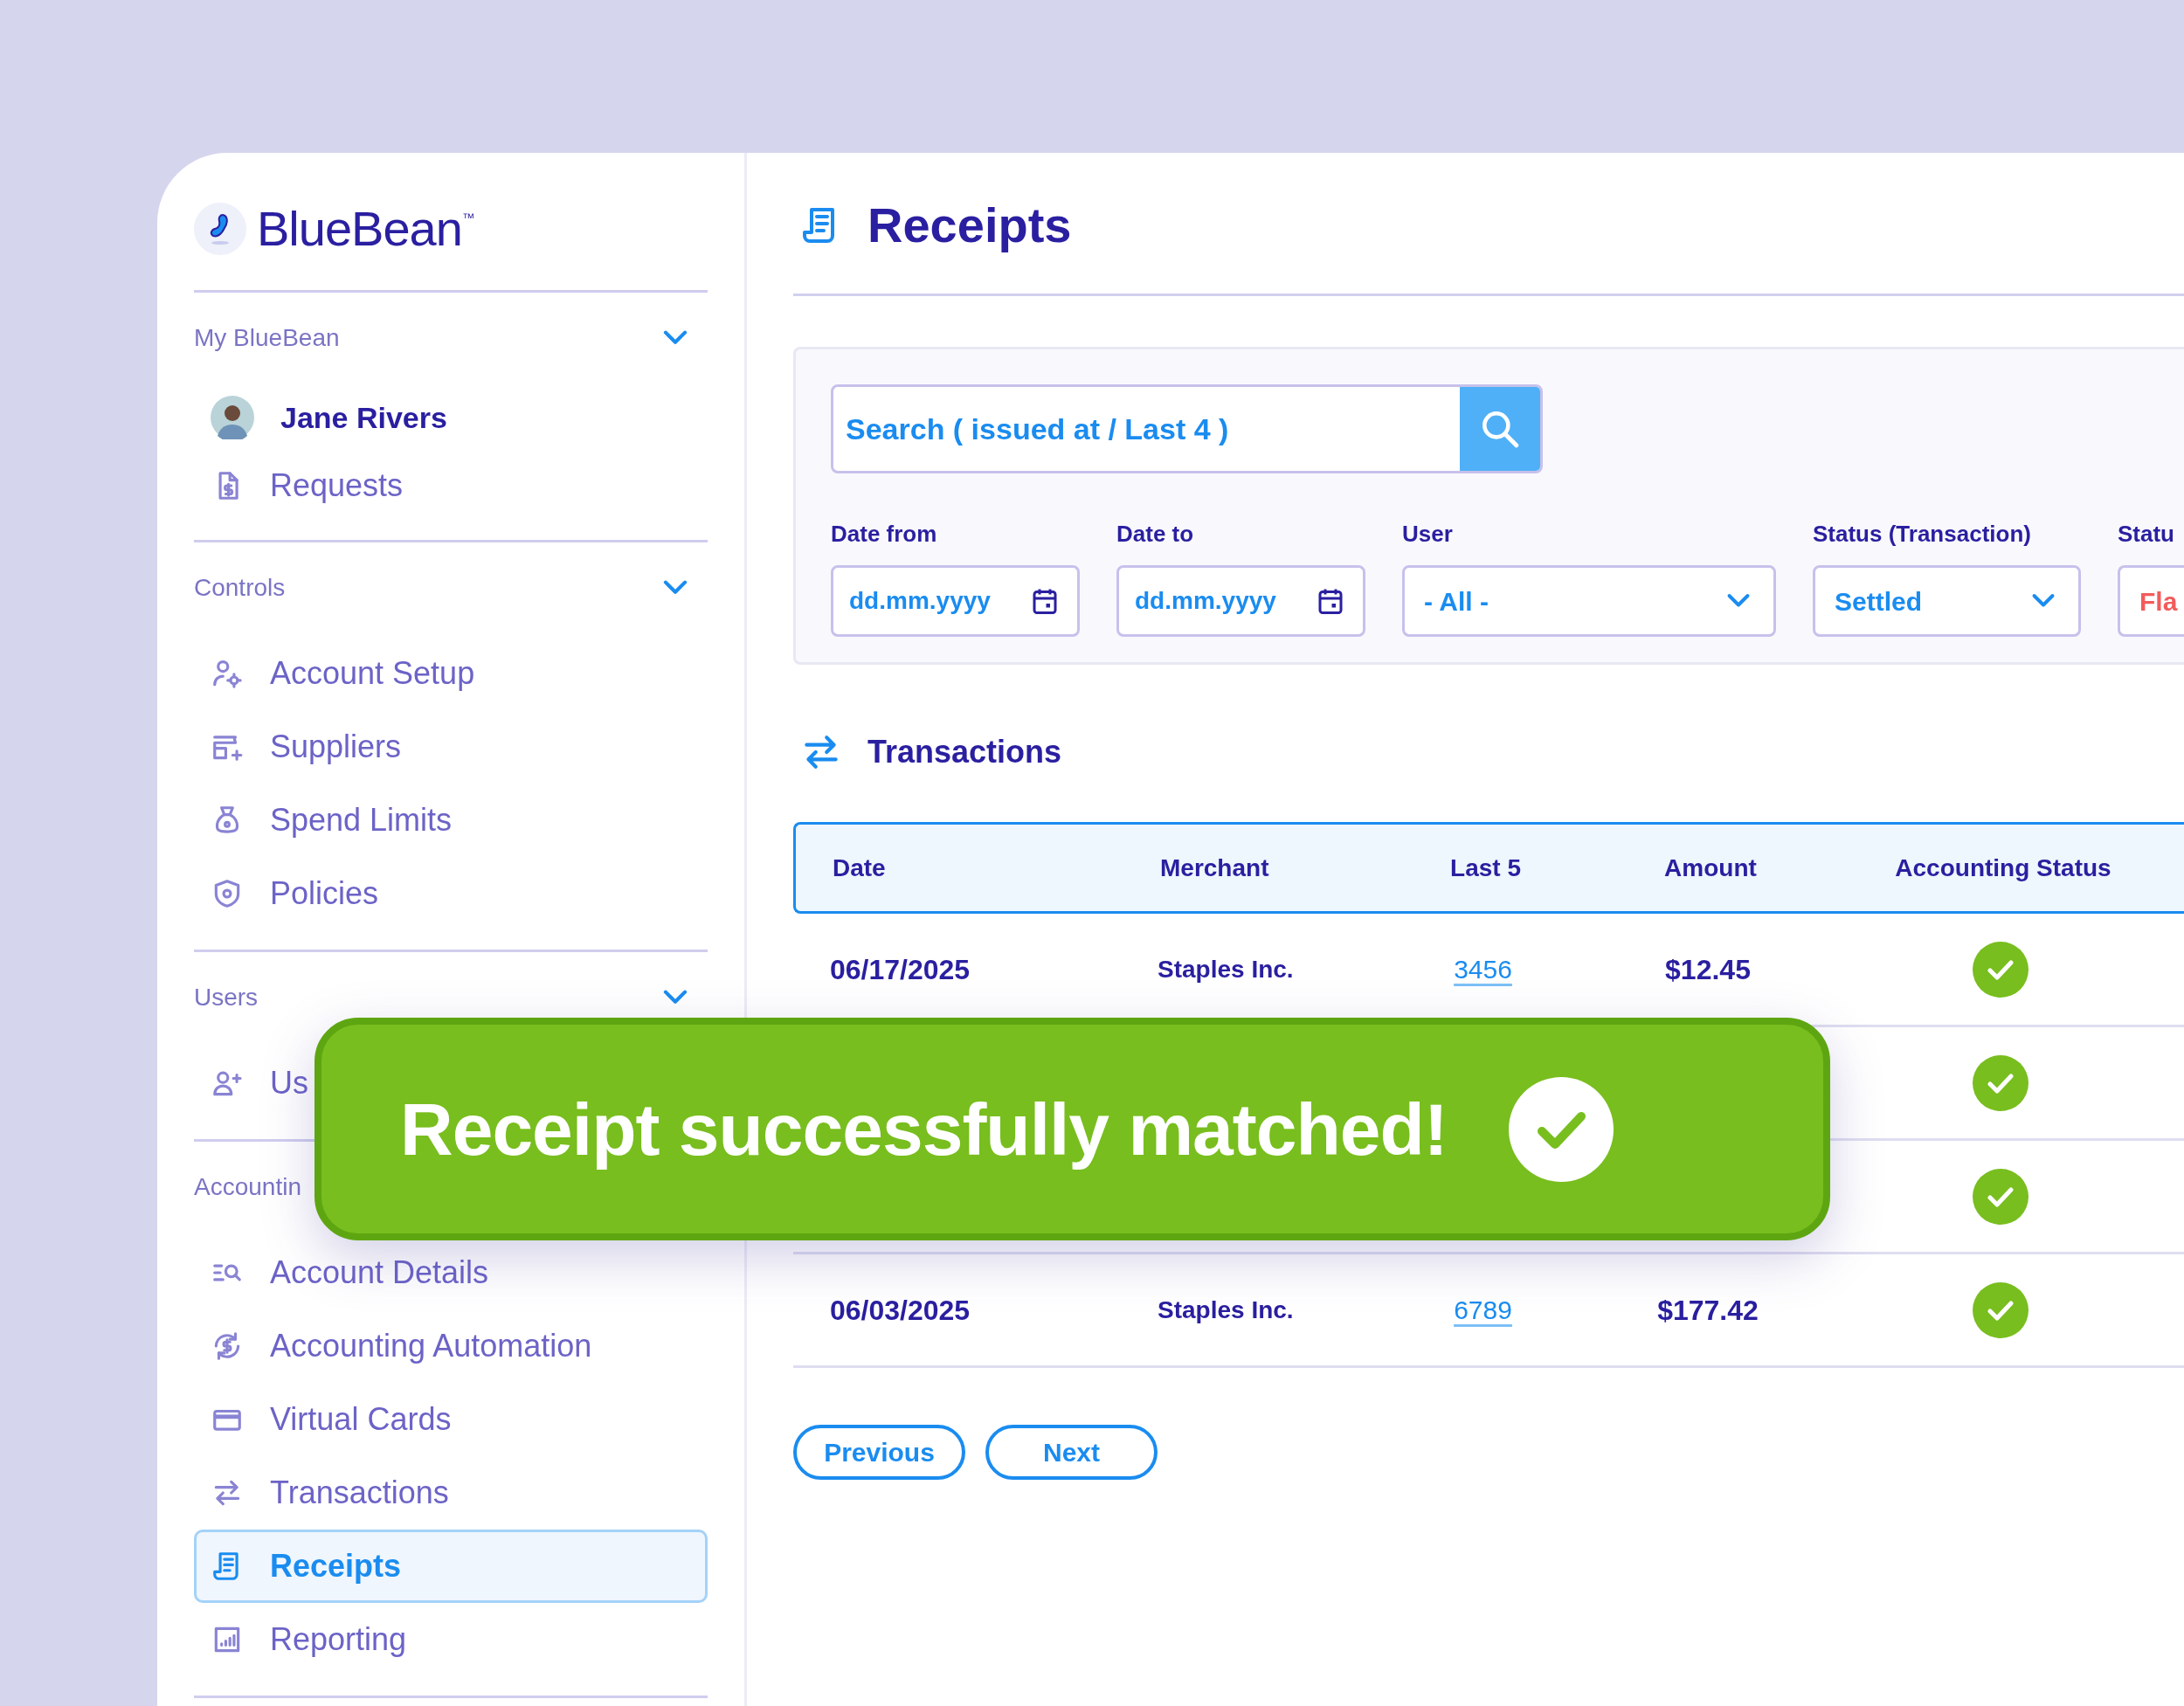 This screenshot has width=2184, height=1706. I want to click on section-title: Transactions, so click(964, 752).